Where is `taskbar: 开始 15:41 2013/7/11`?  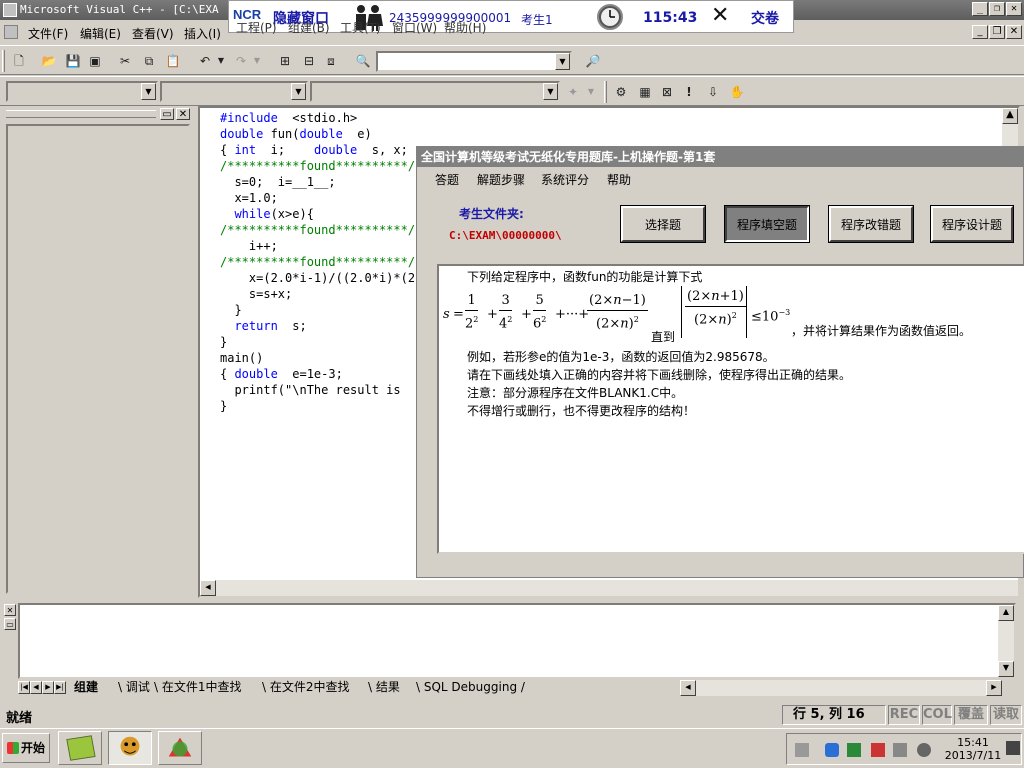
taskbar: 开始 15:41 2013/7/11 is located at coordinates (512, 748).